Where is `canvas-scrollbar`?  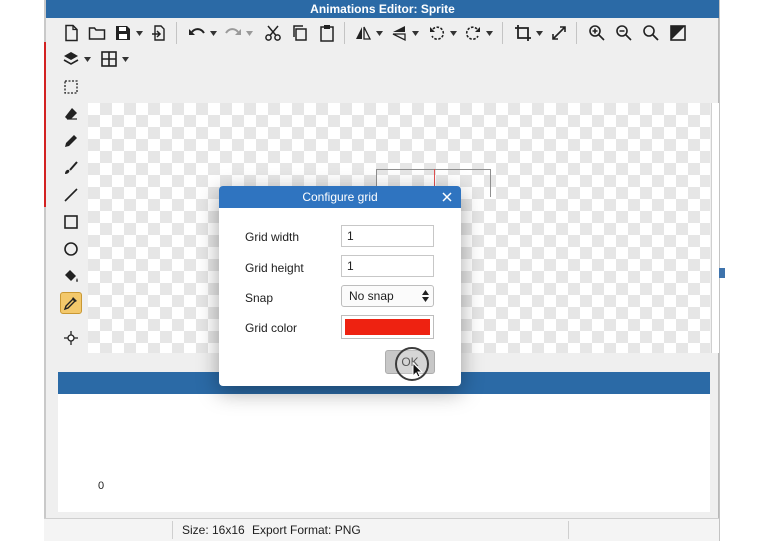
canvas-scrollbar is located at coordinates (715, 228).